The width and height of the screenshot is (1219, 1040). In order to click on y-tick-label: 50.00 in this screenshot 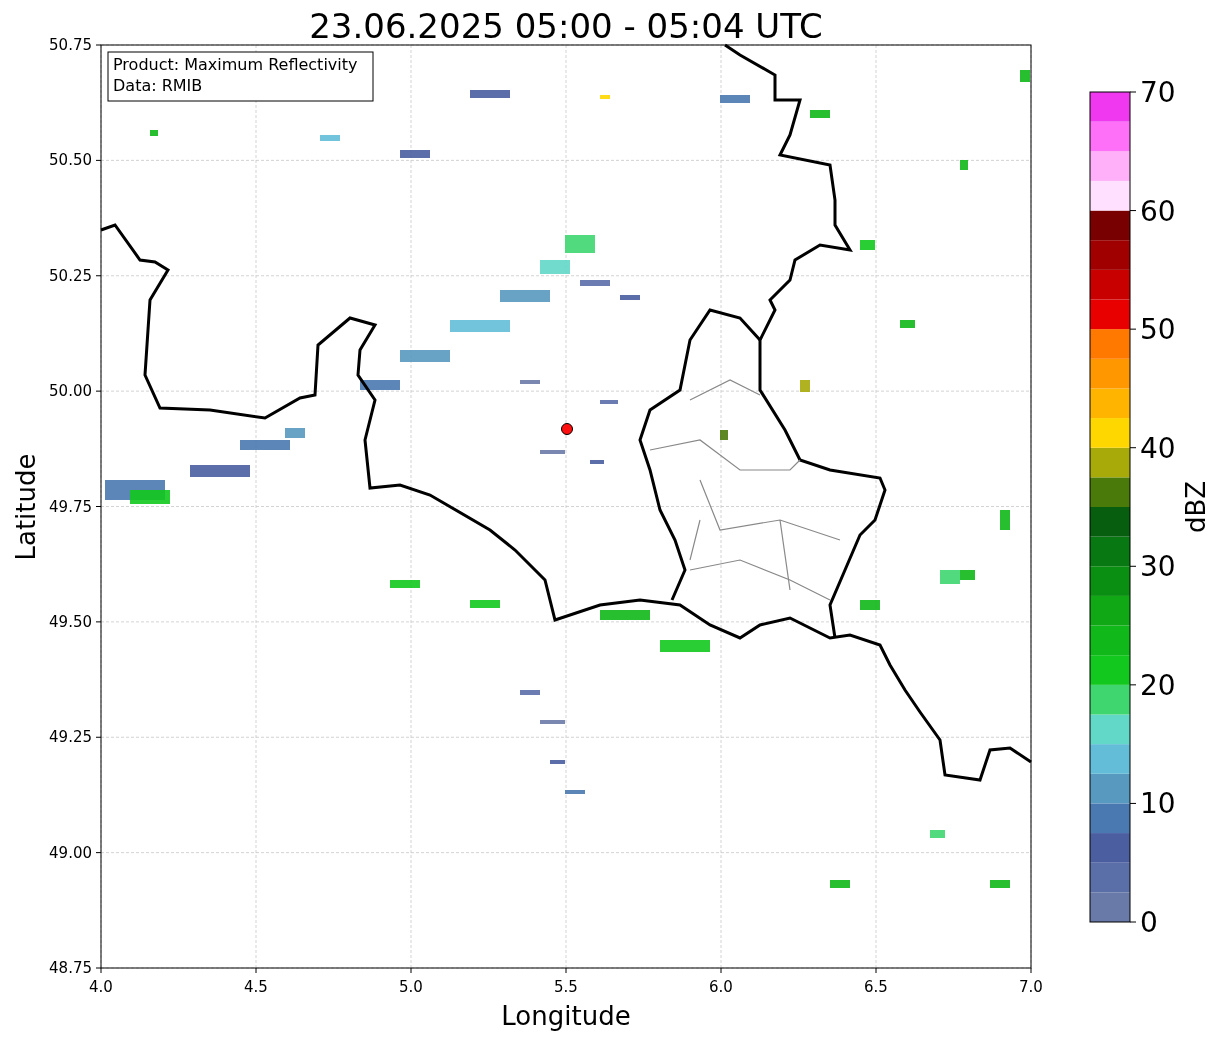, I will do `click(70, 391)`.